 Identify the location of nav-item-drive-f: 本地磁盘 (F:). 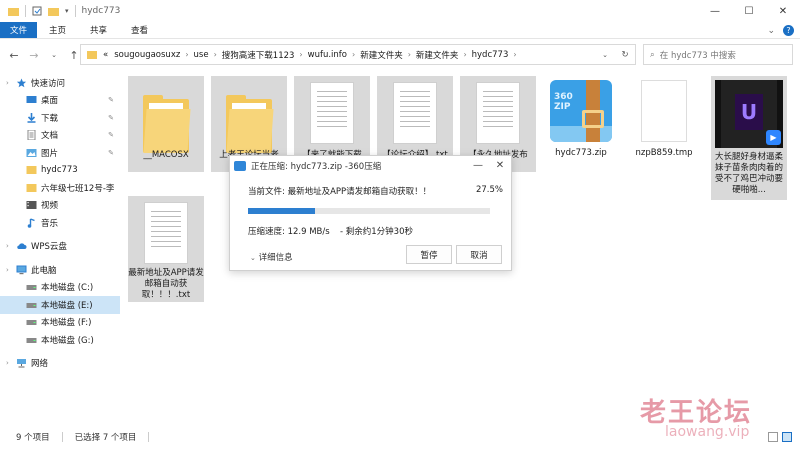
(60, 323).